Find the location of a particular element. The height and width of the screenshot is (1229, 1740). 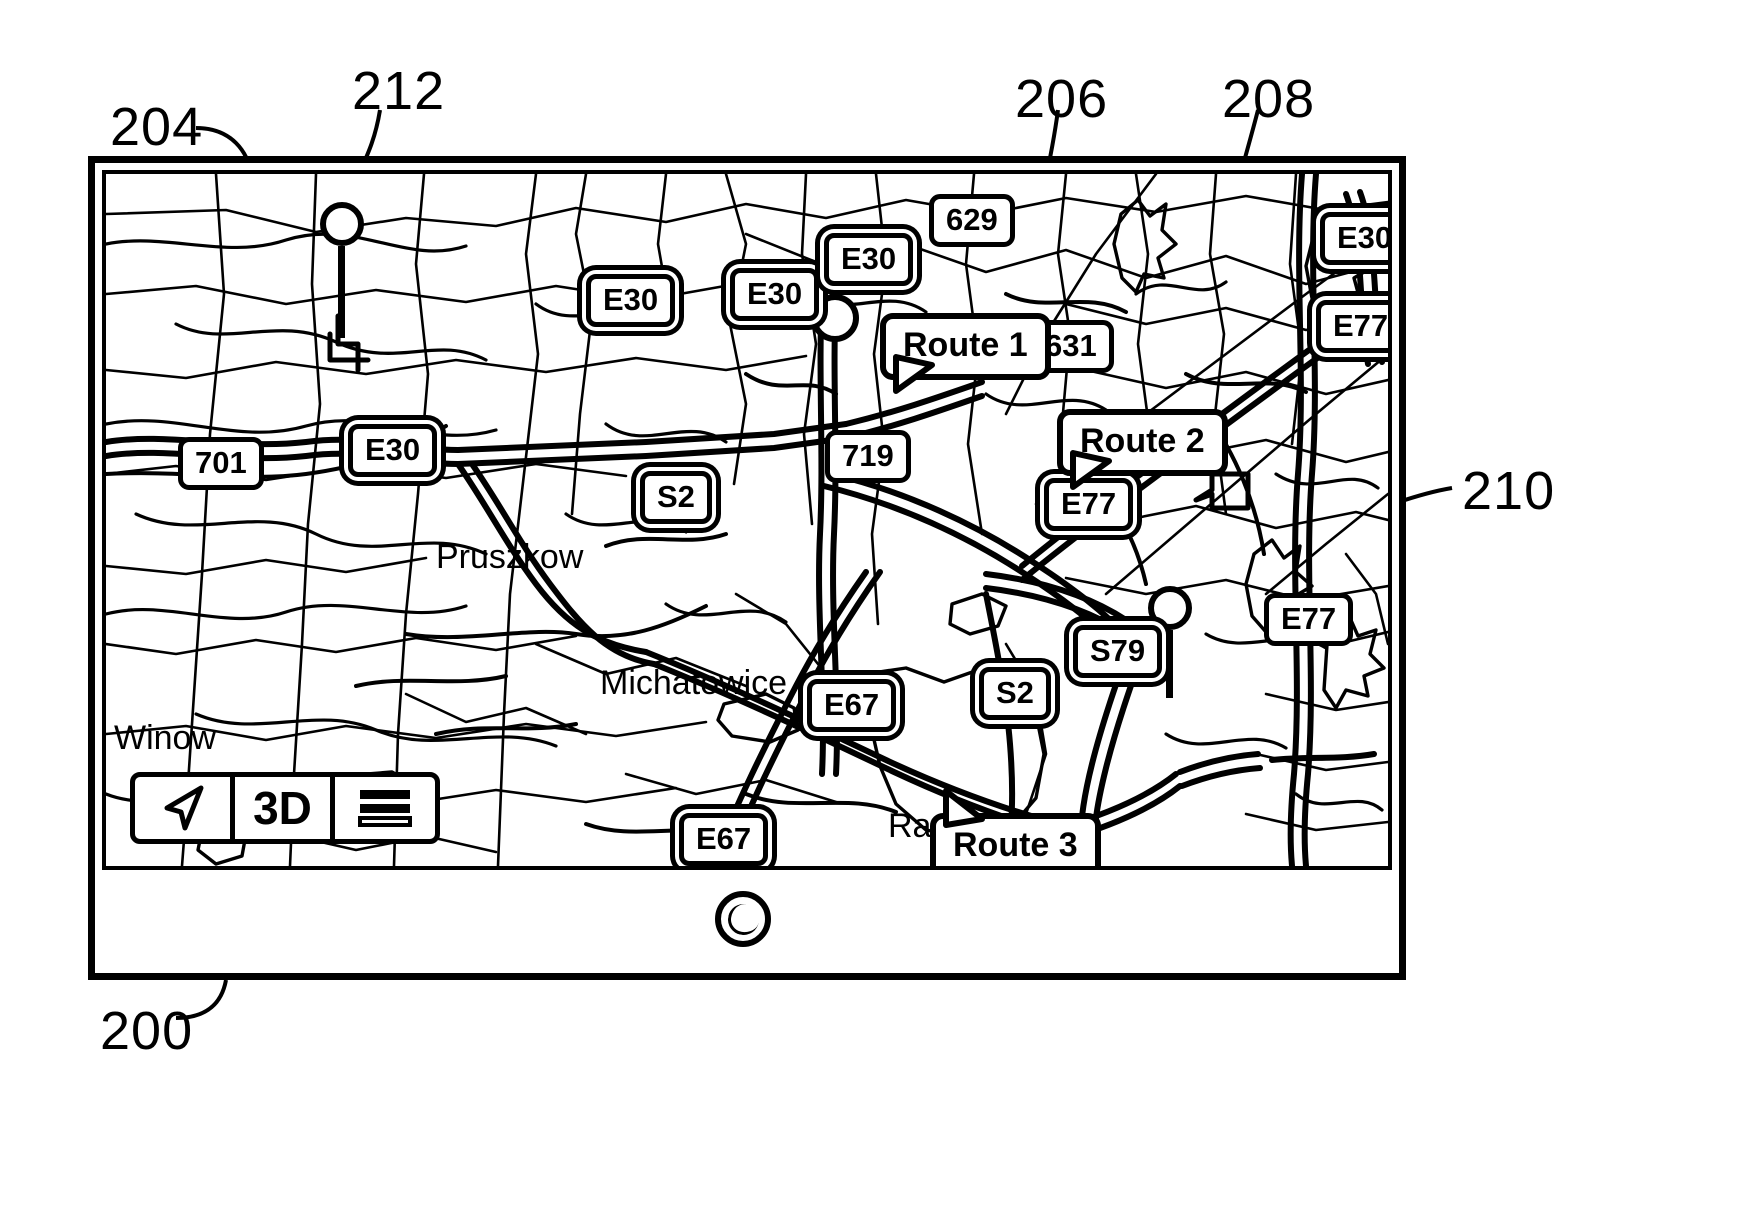

road-shield-e67-mid: E67 is located at coordinates (852, 705).